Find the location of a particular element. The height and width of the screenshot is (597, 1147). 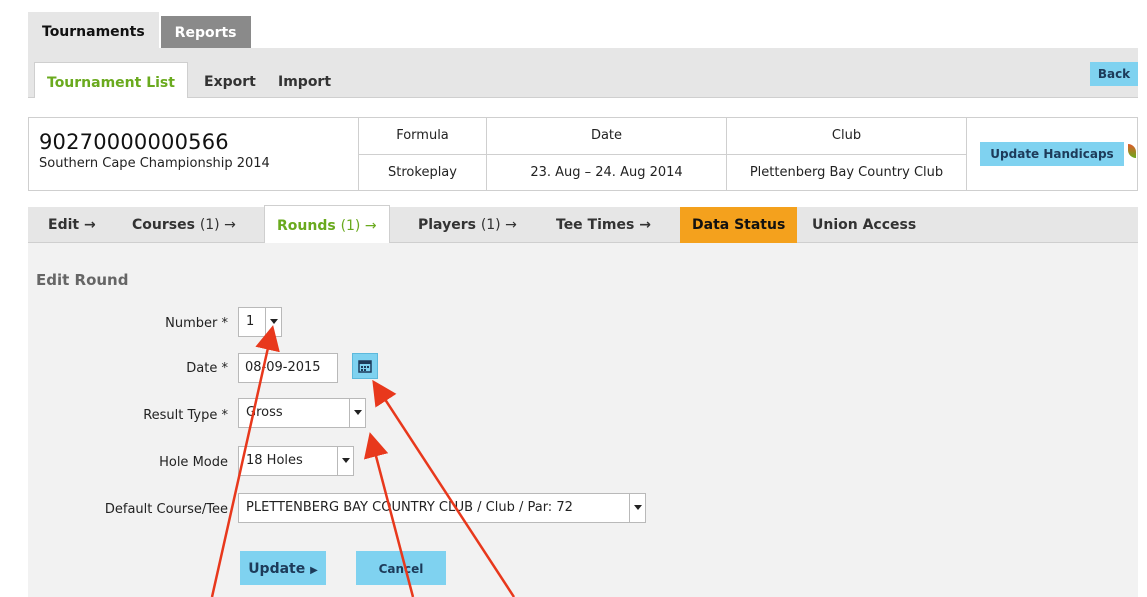

hole-mode-value: 18 Holes is located at coordinates (274, 460).